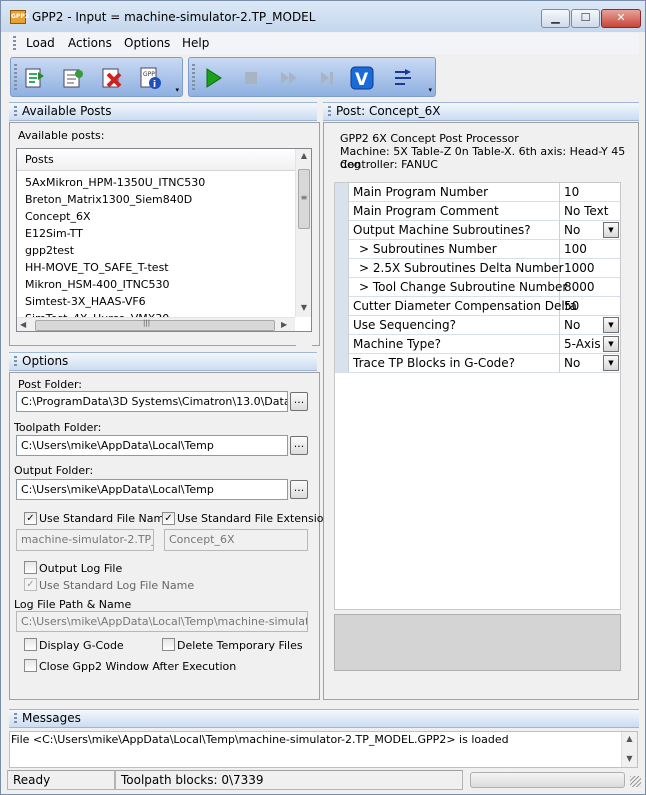 The image size is (646, 795). Describe the element at coordinates (152, 445) in the screenshot. I see `toolpath-folder-input: C:\Users\mike\AppData\Local\Temp` at that location.